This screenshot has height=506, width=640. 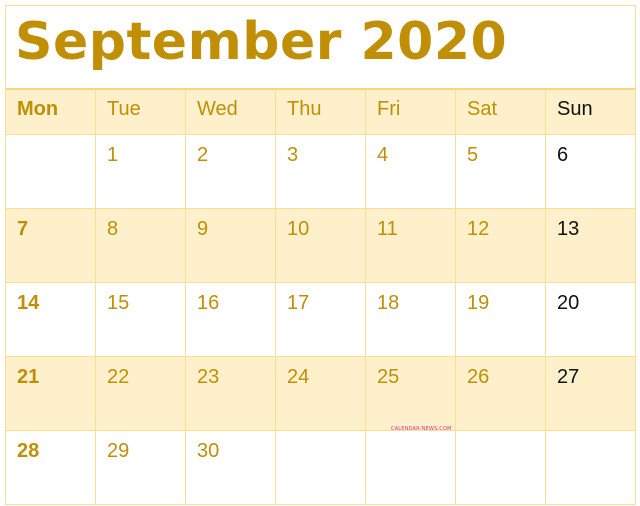 I want to click on weekday-wed: Wed, so click(x=231, y=112).